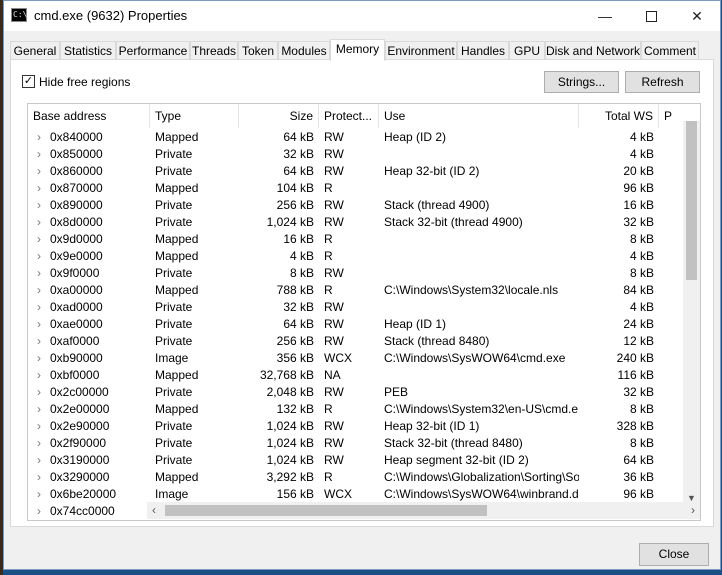 The image size is (722, 575). What do you see at coordinates (298, 137) in the screenshot?
I see `cell-size: 64 kB` at bounding box center [298, 137].